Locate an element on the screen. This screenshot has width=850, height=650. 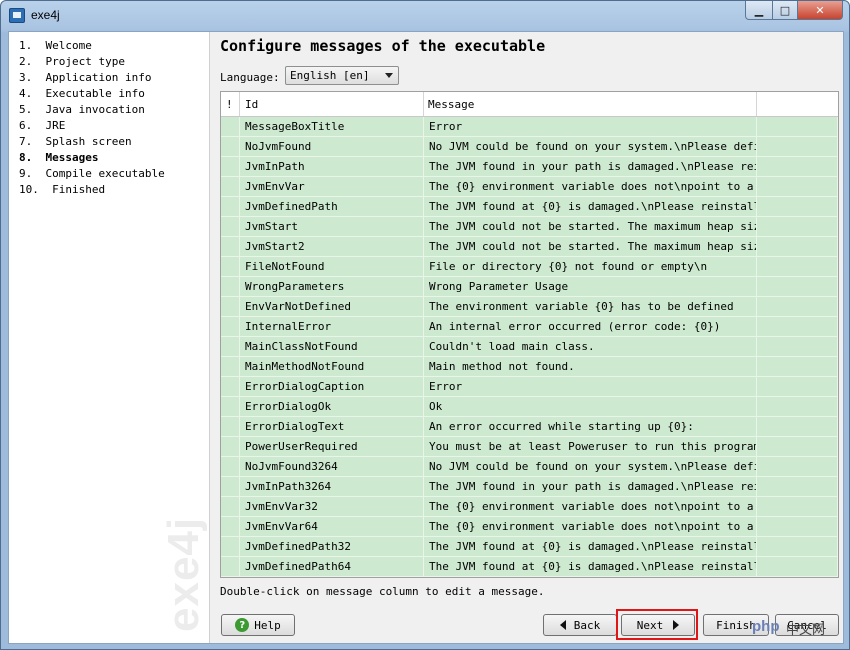
id-cell: EnvVarNotDefined is located at coordinates (332, 307).